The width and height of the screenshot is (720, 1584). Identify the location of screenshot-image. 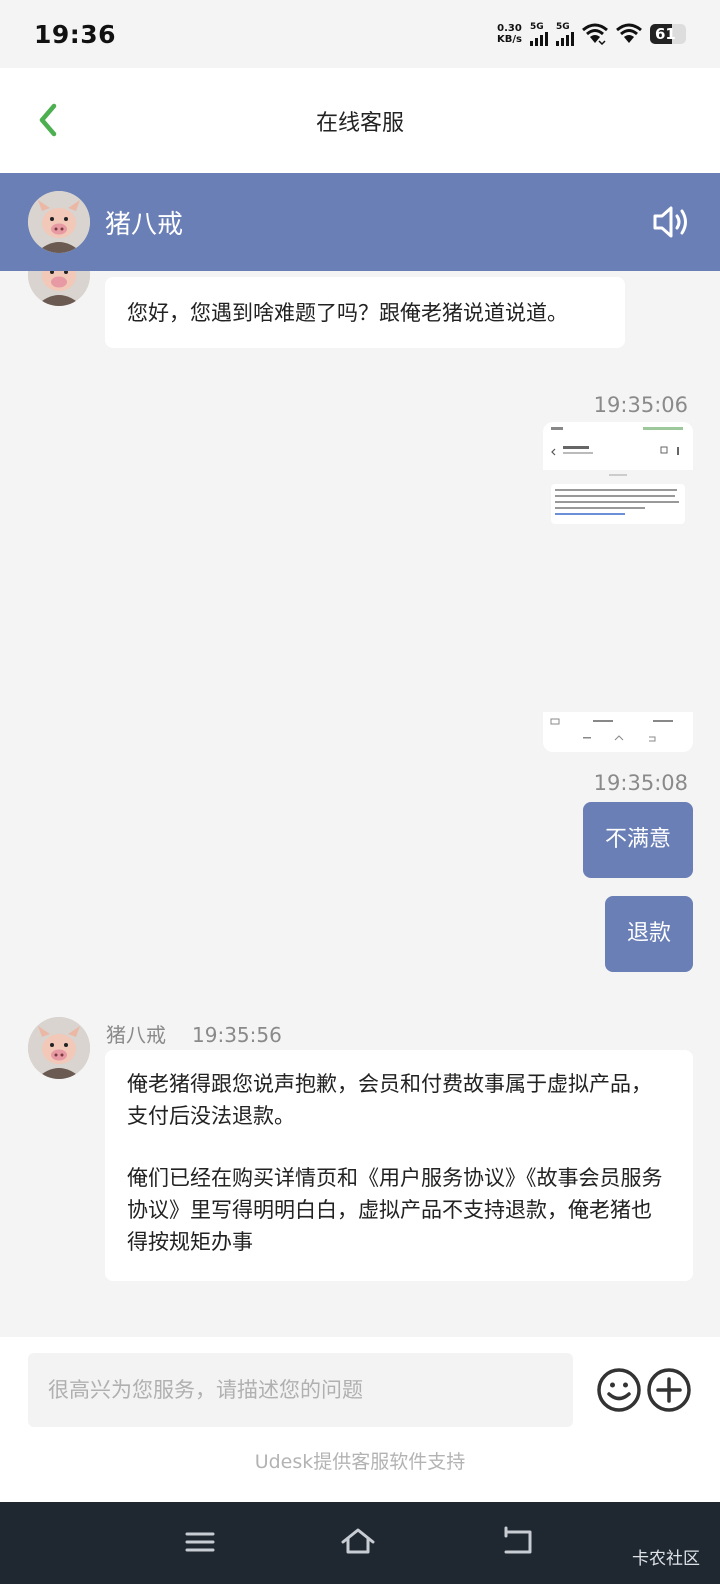
(618, 587).